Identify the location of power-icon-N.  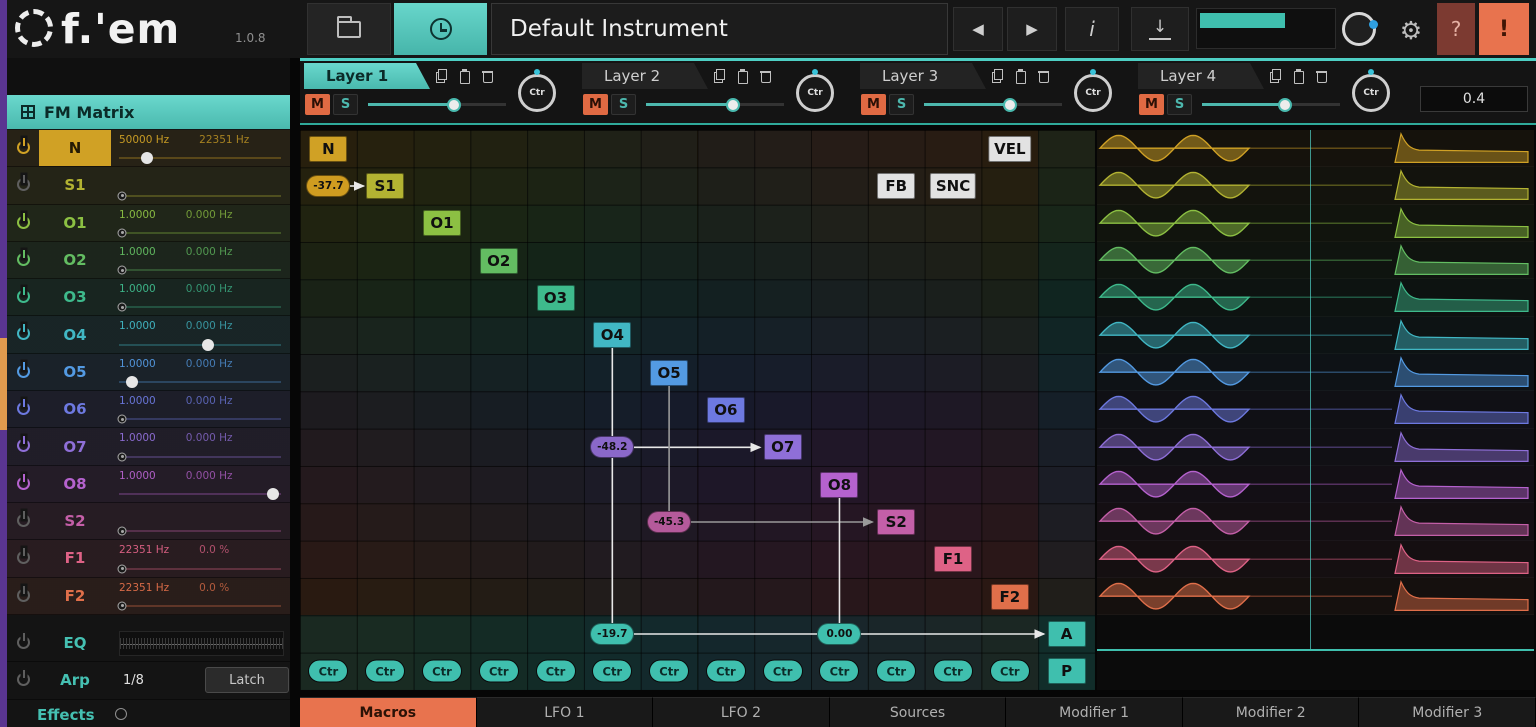
(23, 147).